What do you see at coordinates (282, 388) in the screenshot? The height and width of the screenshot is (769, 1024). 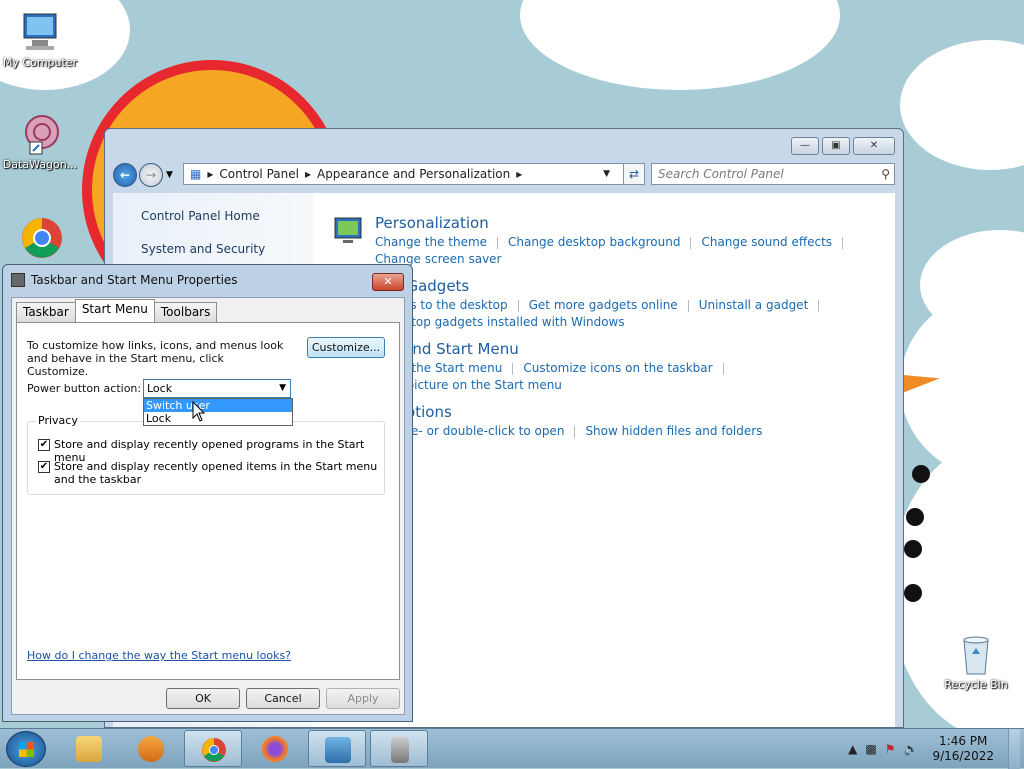 I see `chevron-down-icon: ▼` at bounding box center [282, 388].